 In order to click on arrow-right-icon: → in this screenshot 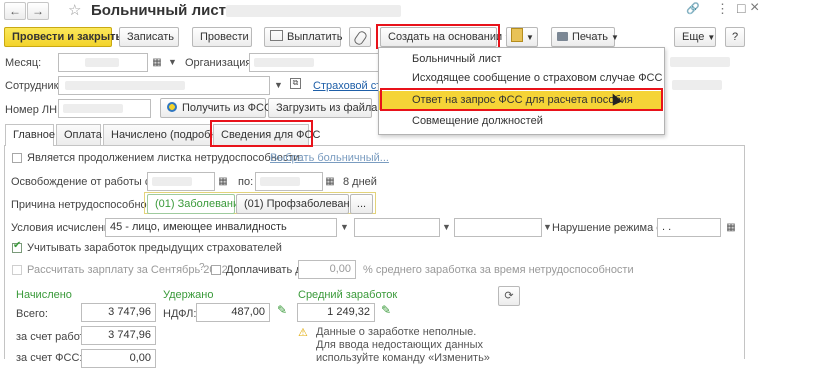, I will do `click(38, 11)`.